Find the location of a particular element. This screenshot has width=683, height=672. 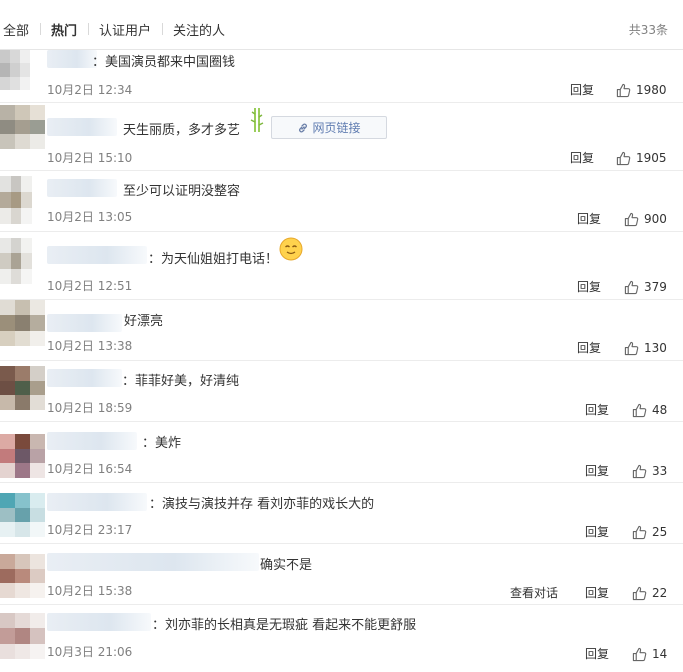

tab-hot: 热门 is located at coordinates (64, 29).